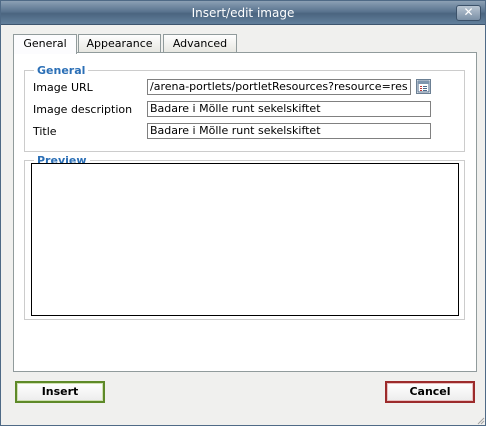  What do you see at coordinates (289, 131) in the screenshot?
I see `title-input: Badare i Mölle runt sekelskiftet` at bounding box center [289, 131].